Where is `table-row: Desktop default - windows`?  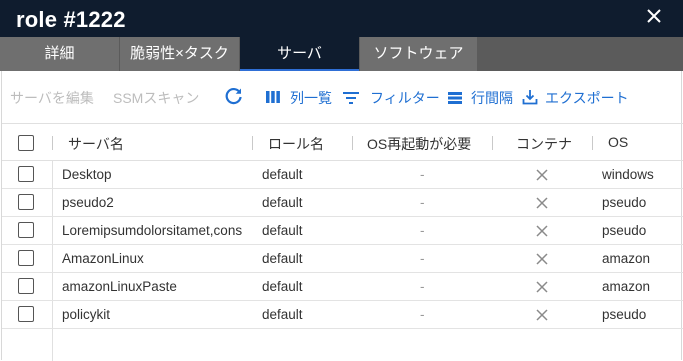
table-row: Desktop default - windows is located at coordinates (342, 175).